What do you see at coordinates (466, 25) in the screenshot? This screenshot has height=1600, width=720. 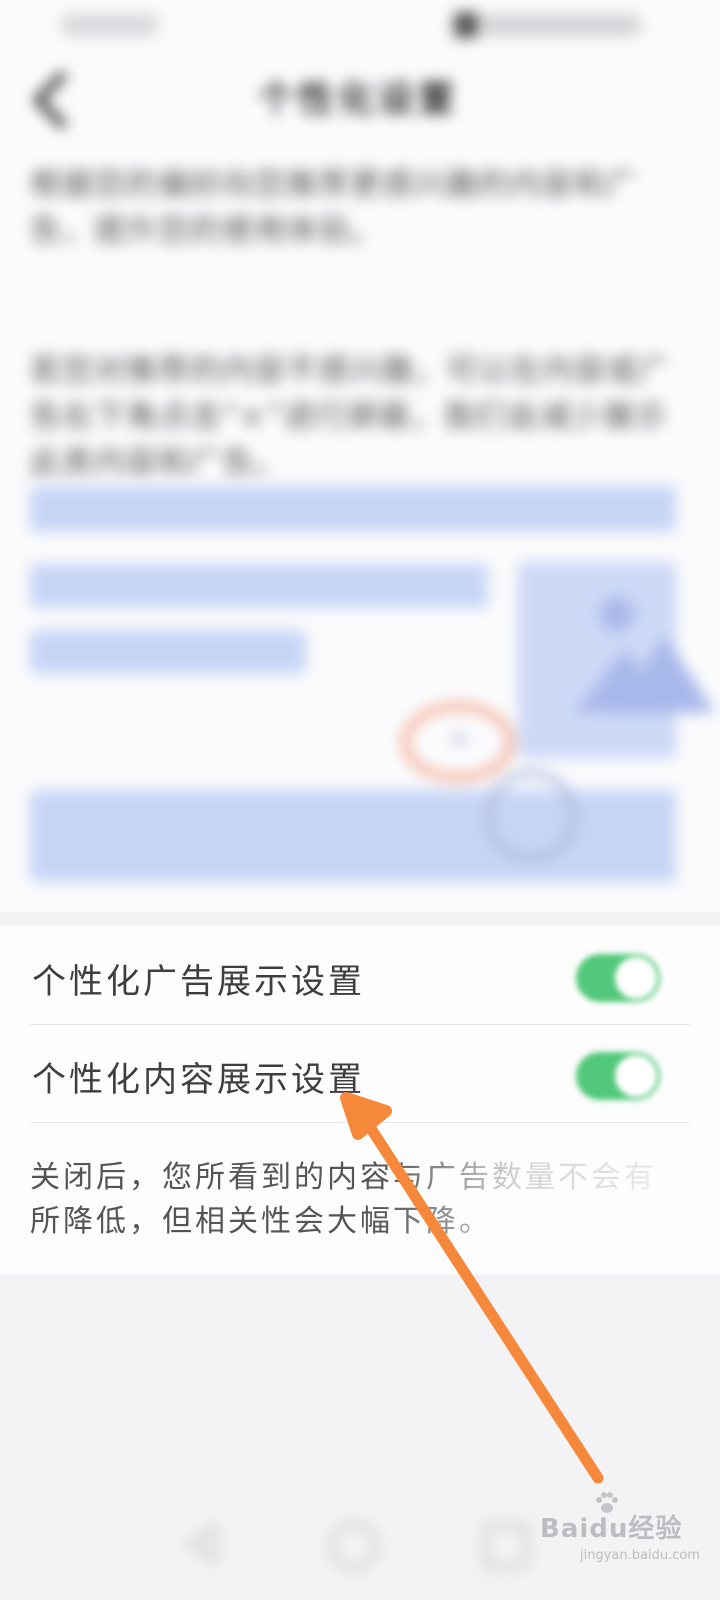 I see `battery-icon` at bounding box center [466, 25].